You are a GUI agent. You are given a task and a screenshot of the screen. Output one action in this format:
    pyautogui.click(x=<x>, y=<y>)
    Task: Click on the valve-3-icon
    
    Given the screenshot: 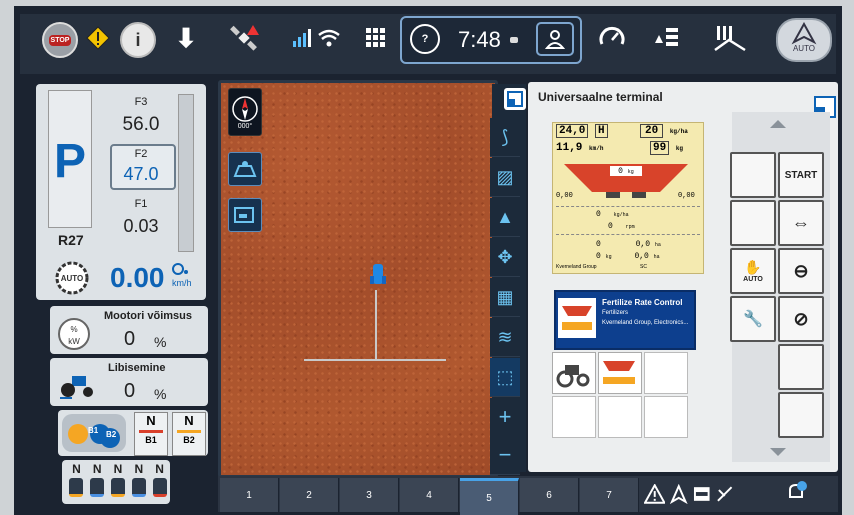 What is the action you would take?
    pyautogui.click(x=117, y=487)
    